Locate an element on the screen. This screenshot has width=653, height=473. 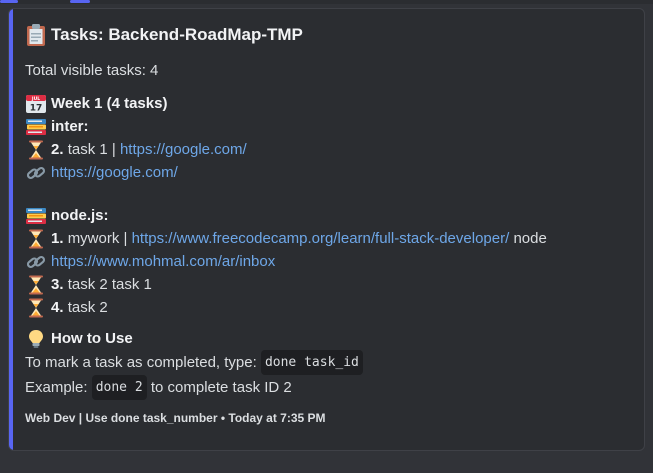
lightbulb-icon is located at coordinates (36, 339).